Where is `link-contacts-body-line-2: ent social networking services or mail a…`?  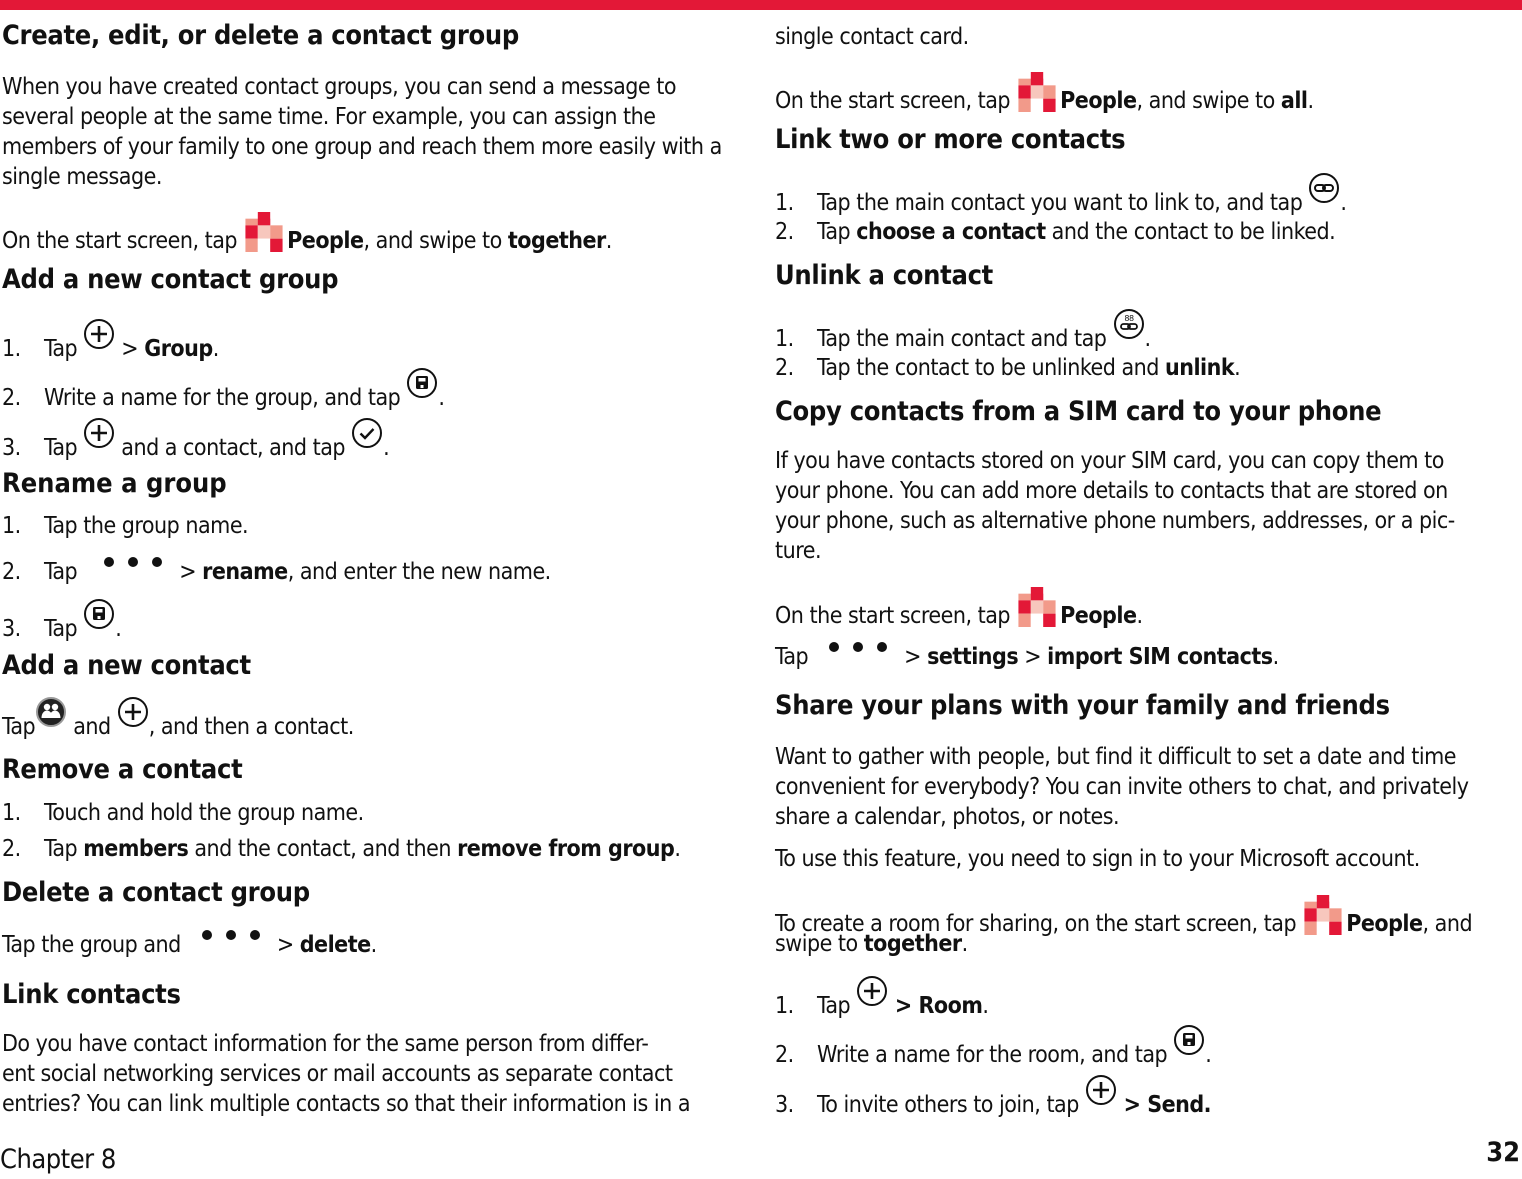 link-contacts-body-line-2: ent social networking services or mail a… is located at coordinates (337, 1074).